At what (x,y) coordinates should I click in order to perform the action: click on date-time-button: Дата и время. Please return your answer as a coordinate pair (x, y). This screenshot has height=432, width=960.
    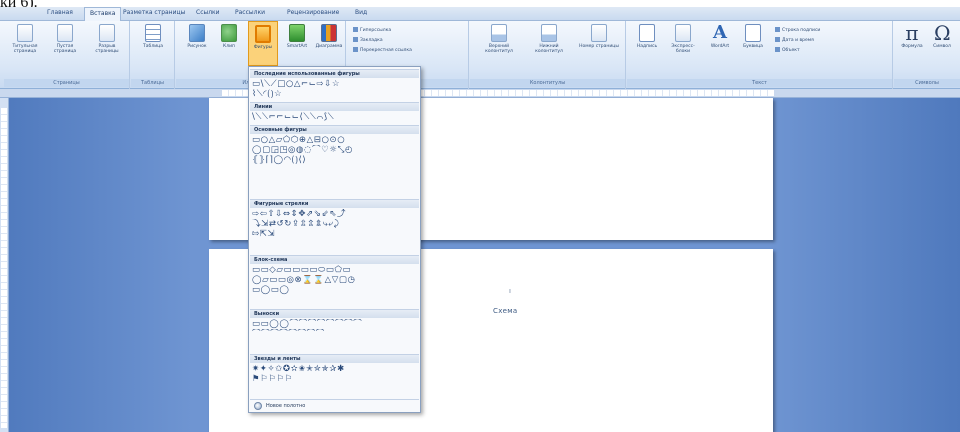
    Looking at the image, I should click on (794, 40).